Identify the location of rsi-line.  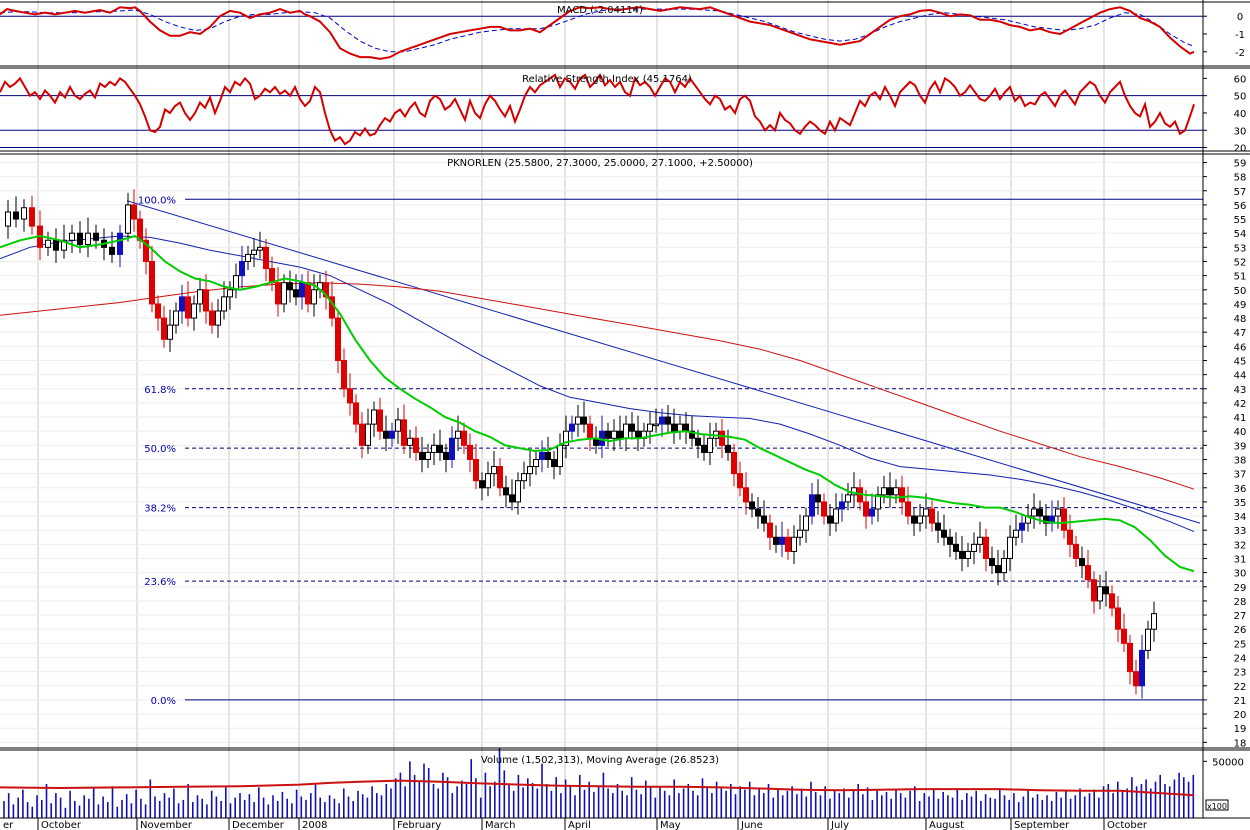
(597, 109).